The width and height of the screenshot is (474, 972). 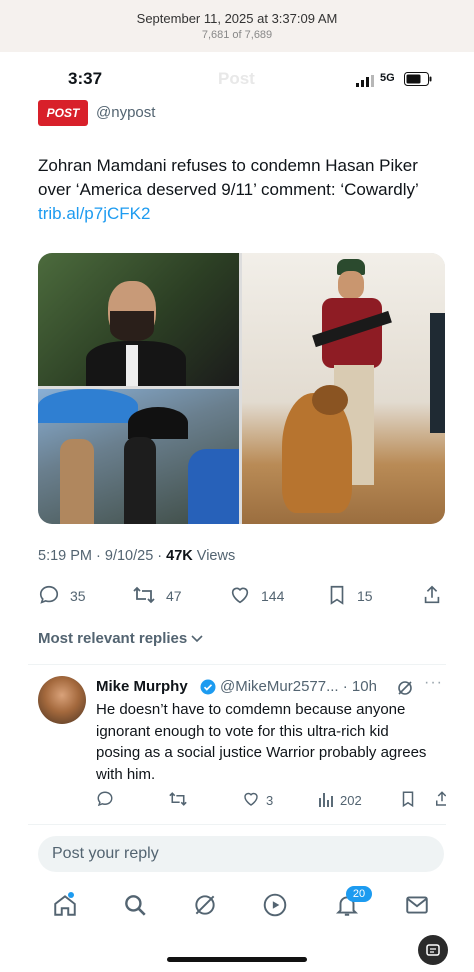 What do you see at coordinates (238, 115) in the screenshot?
I see `author-row: POST @nypost` at bounding box center [238, 115].